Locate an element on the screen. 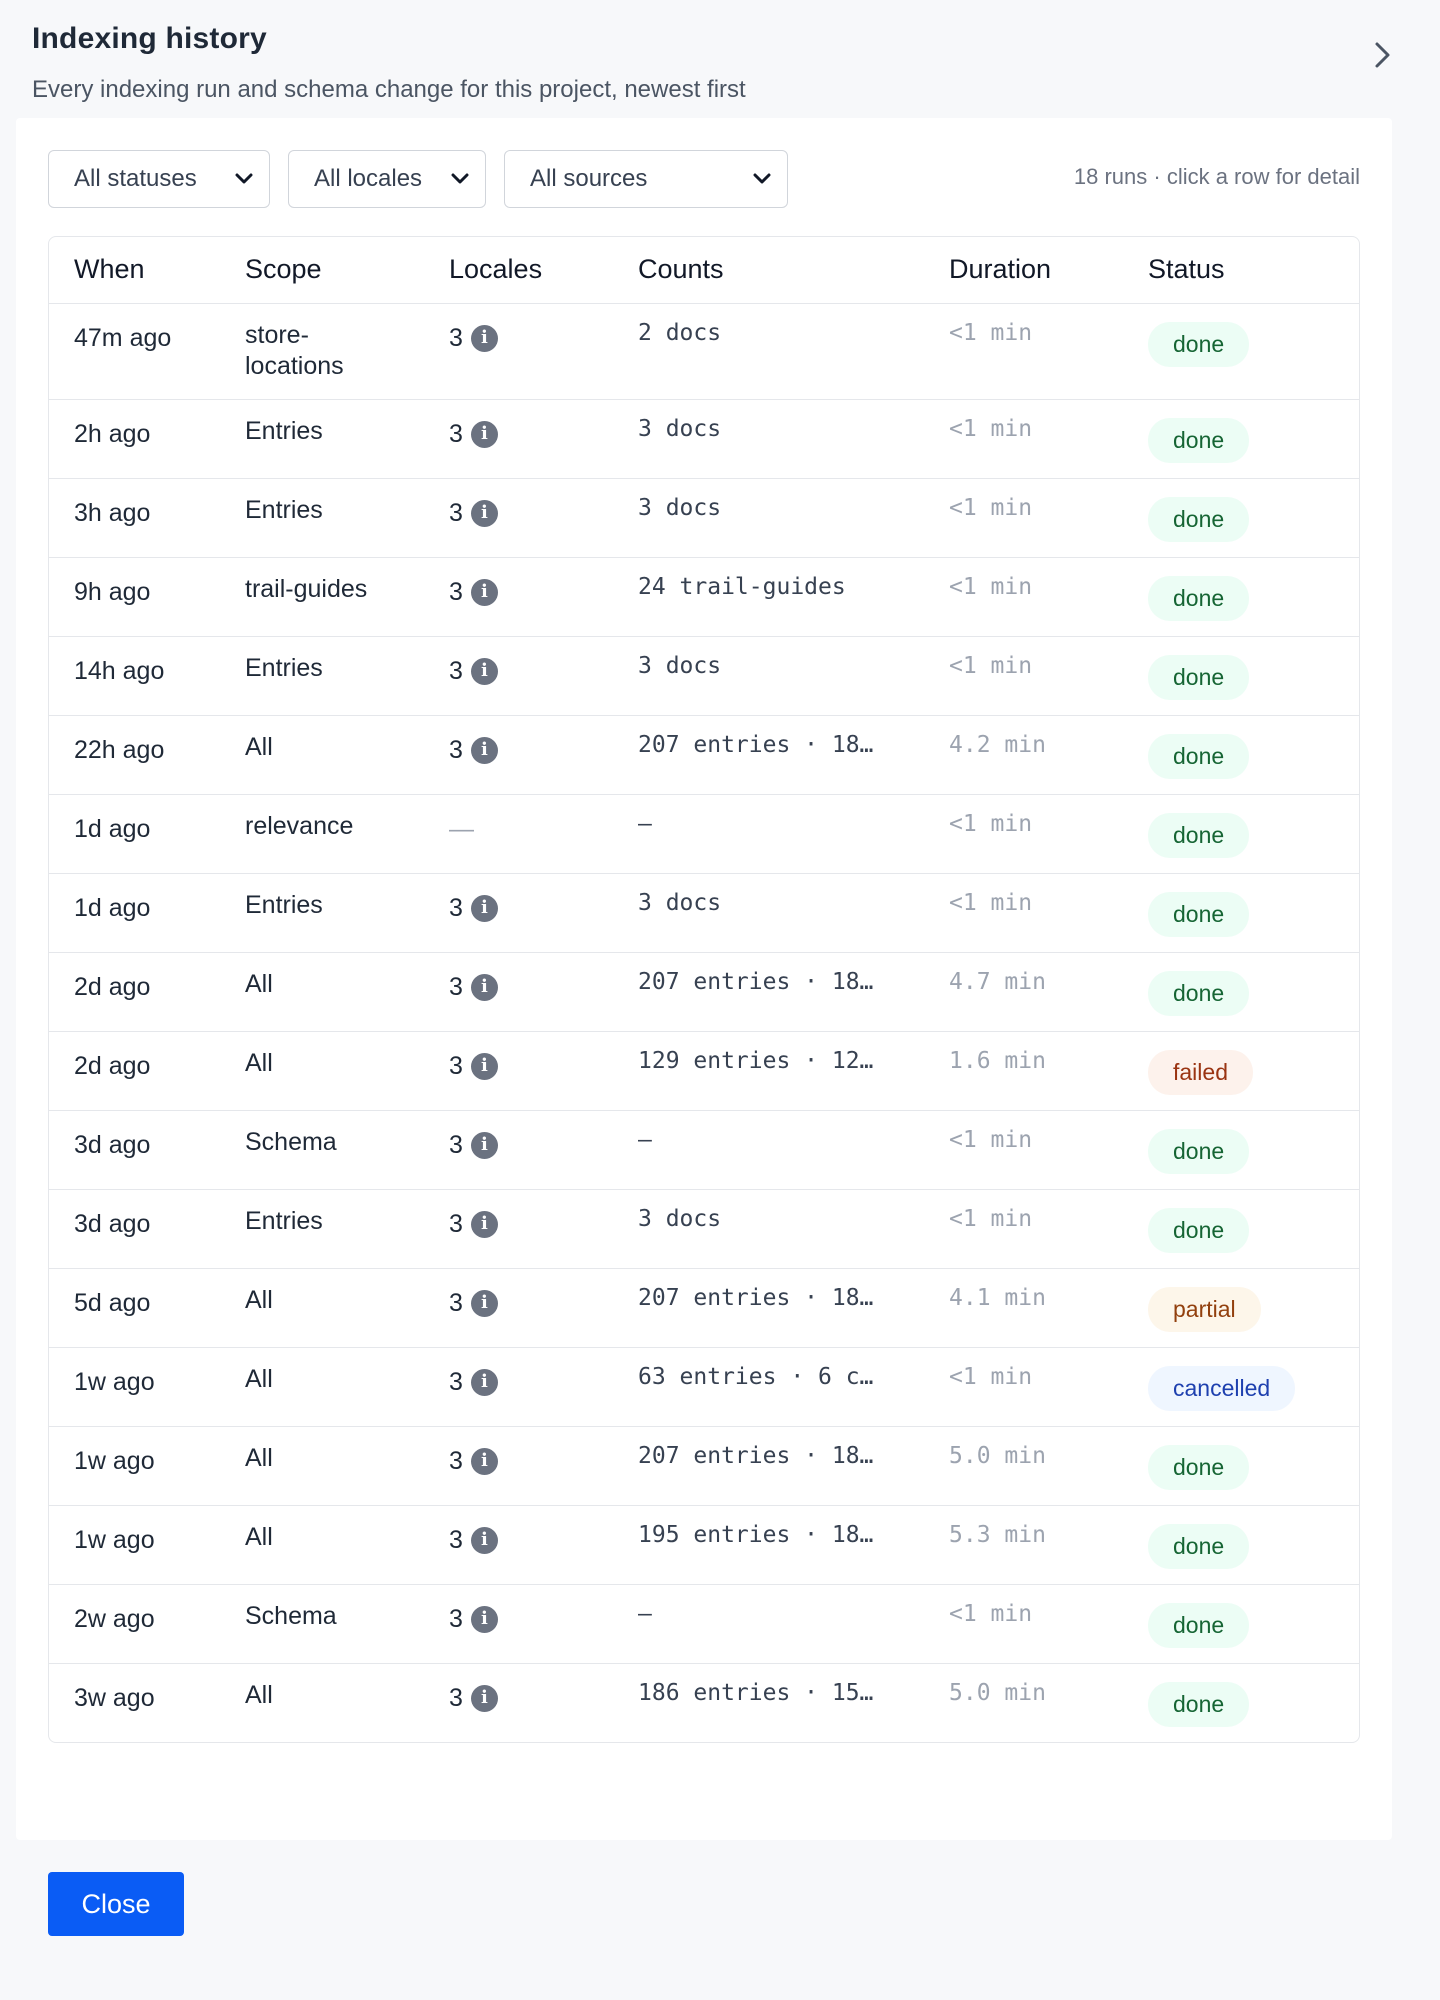 The image size is (1440, 2000). column-header-scope: Scope is located at coordinates (322, 270).